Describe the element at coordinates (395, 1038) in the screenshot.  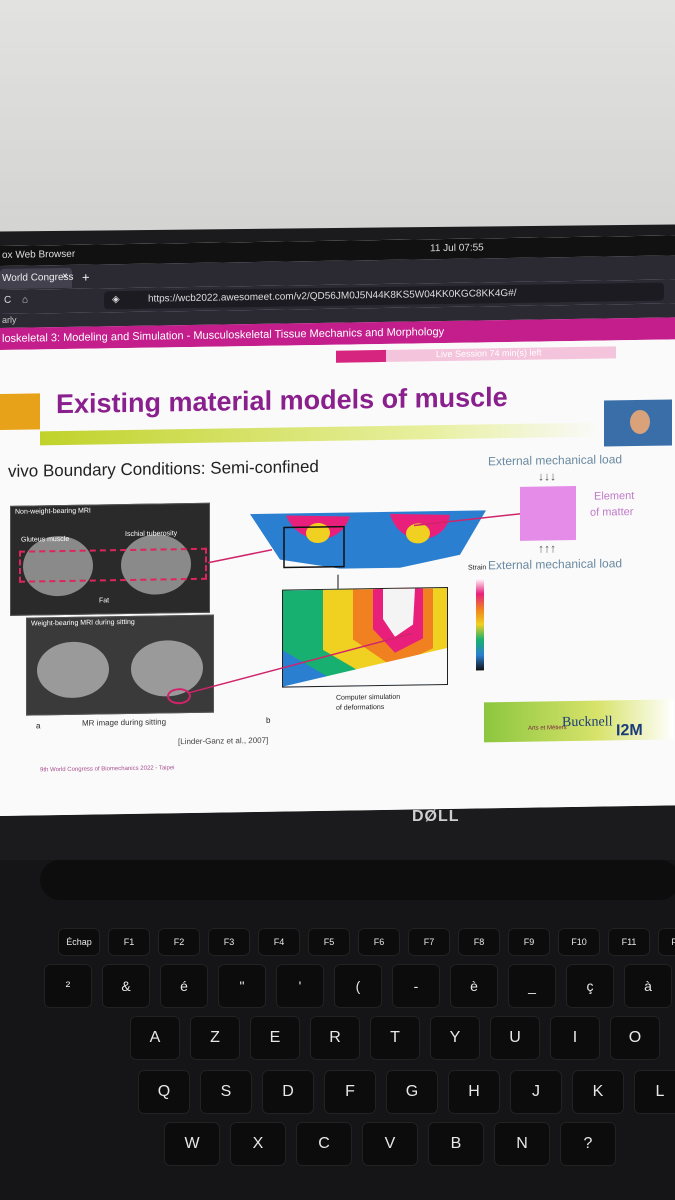
I see `key-4: T` at that location.